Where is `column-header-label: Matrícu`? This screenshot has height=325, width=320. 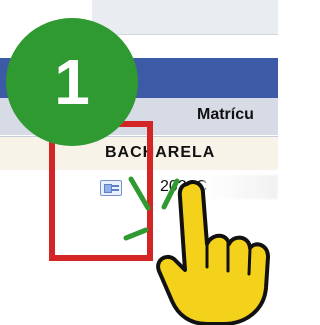 column-header-label: Matrícu is located at coordinates (225, 114).